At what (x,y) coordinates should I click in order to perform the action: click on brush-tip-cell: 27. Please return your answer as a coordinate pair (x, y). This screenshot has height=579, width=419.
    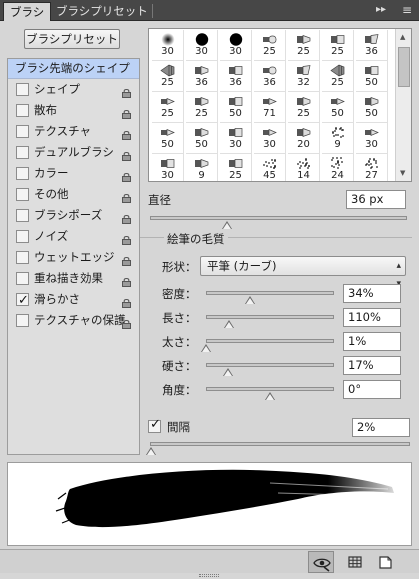
    Looking at the image, I should click on (372, 167).